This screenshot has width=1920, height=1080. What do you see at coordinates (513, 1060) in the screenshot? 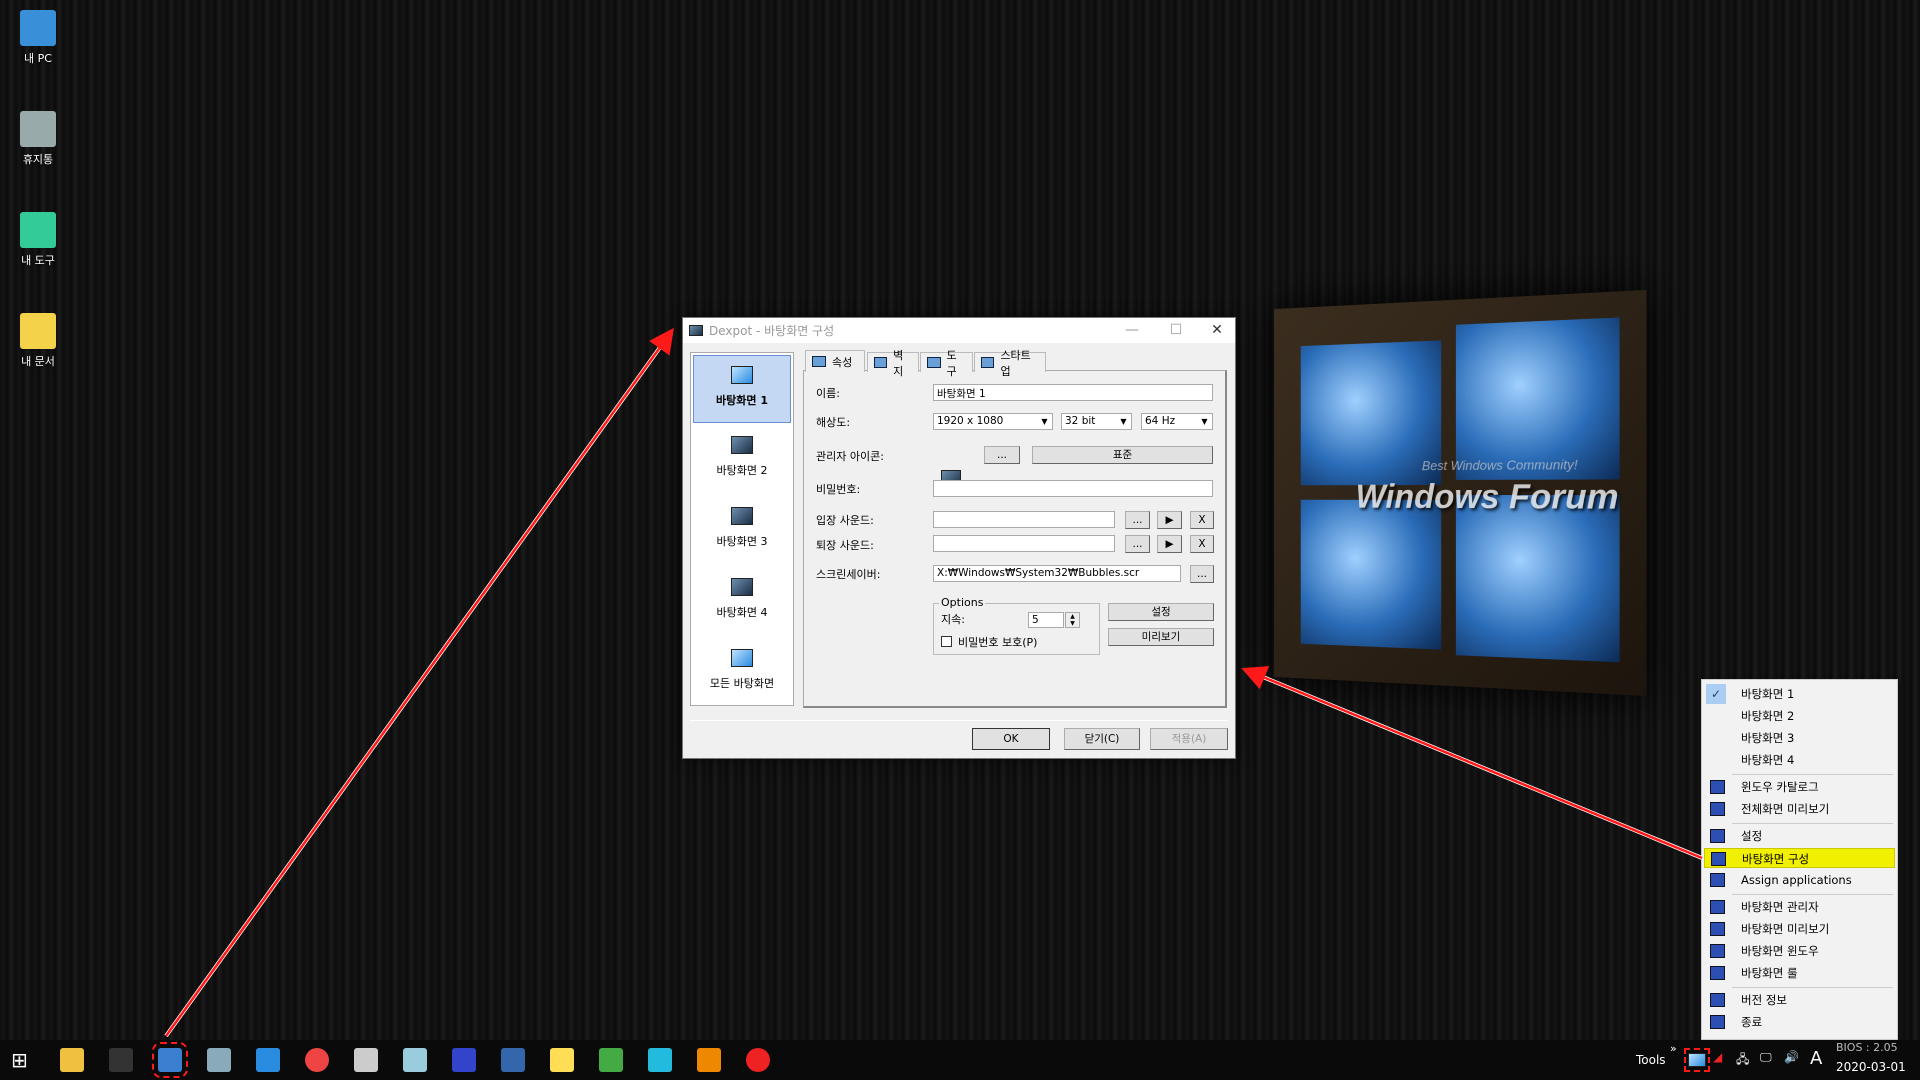
I see `save-icon` at bounding box center [513, 1060].